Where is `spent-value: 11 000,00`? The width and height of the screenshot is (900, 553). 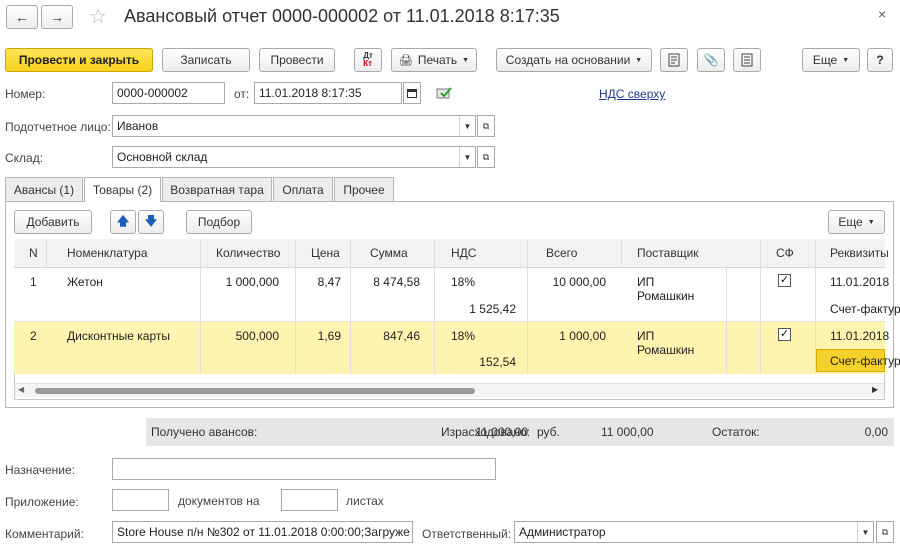 spent-value: 11 000,00 is located at coordinates (627, 432).